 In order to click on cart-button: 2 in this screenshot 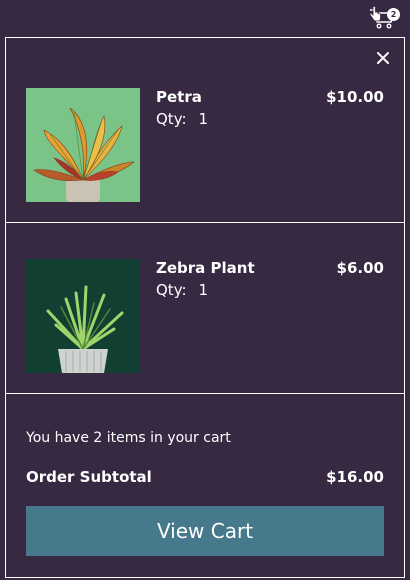, I will do `click(387, 21)`.